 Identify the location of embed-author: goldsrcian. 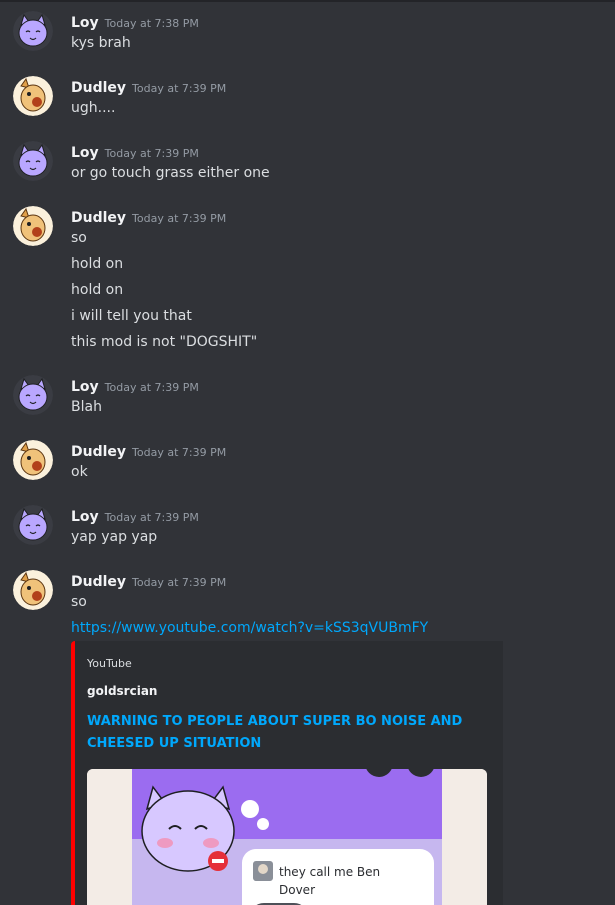
(122, 691).